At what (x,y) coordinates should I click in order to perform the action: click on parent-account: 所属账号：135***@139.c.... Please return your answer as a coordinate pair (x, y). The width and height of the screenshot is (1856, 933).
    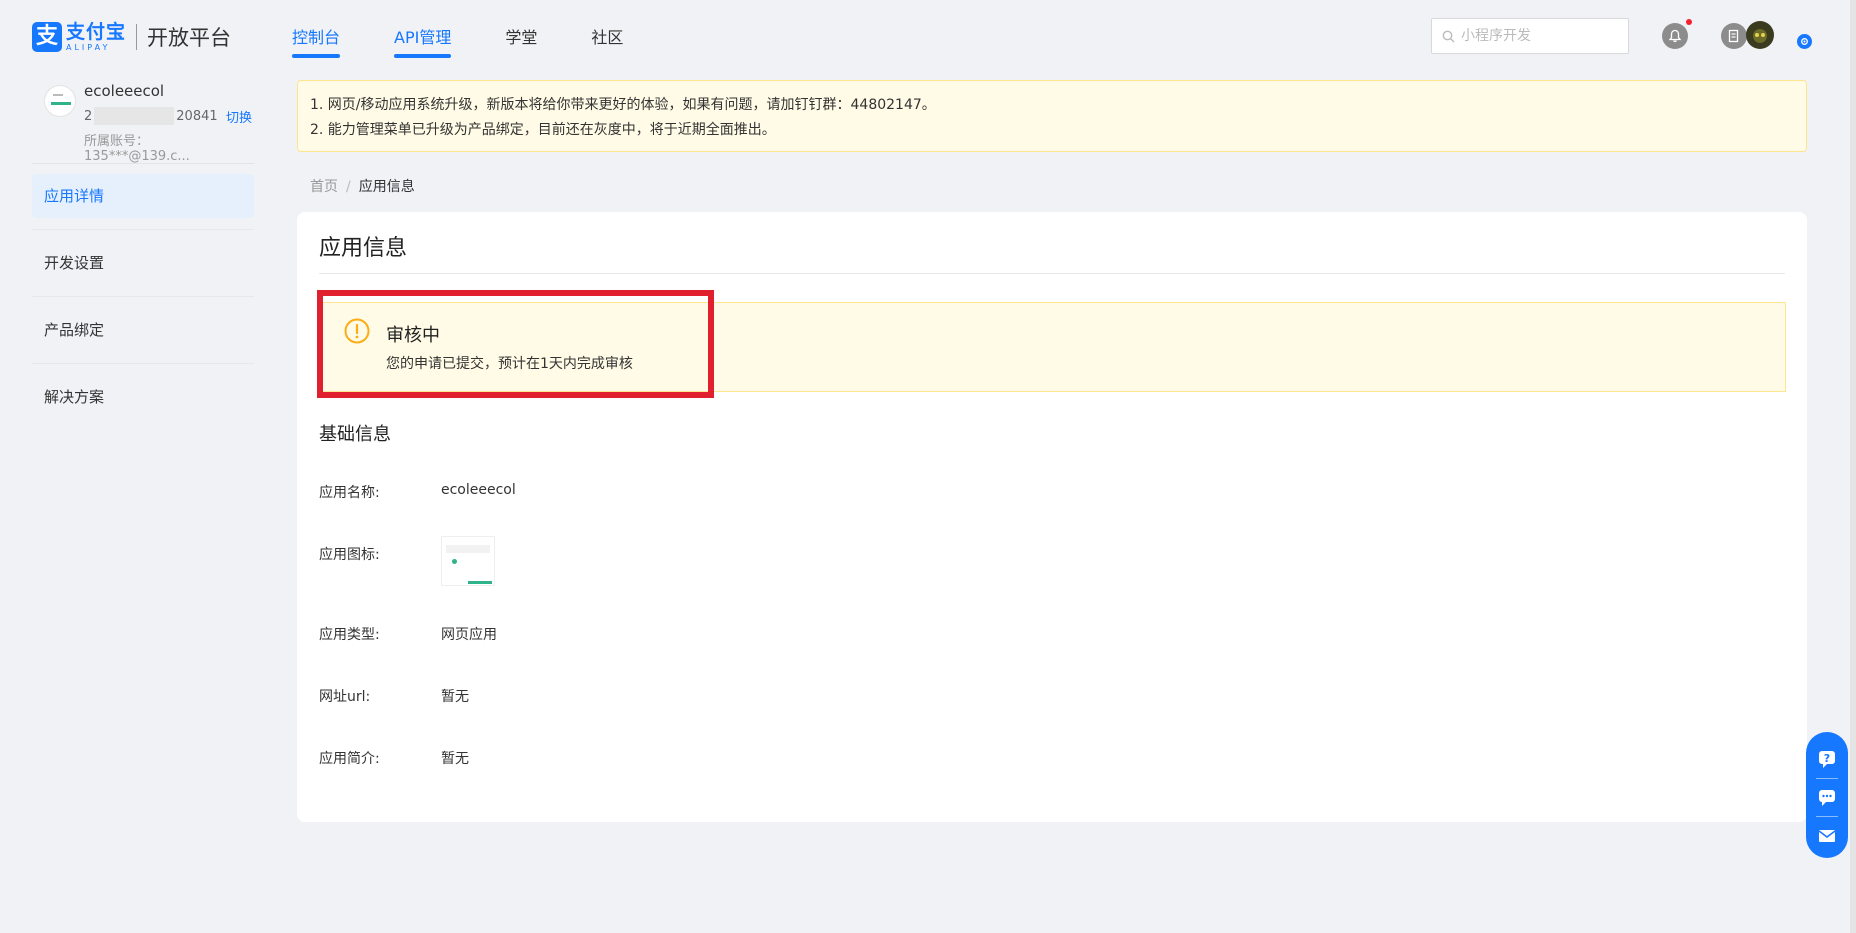
    Looking at the image, I should click on (137, 149).